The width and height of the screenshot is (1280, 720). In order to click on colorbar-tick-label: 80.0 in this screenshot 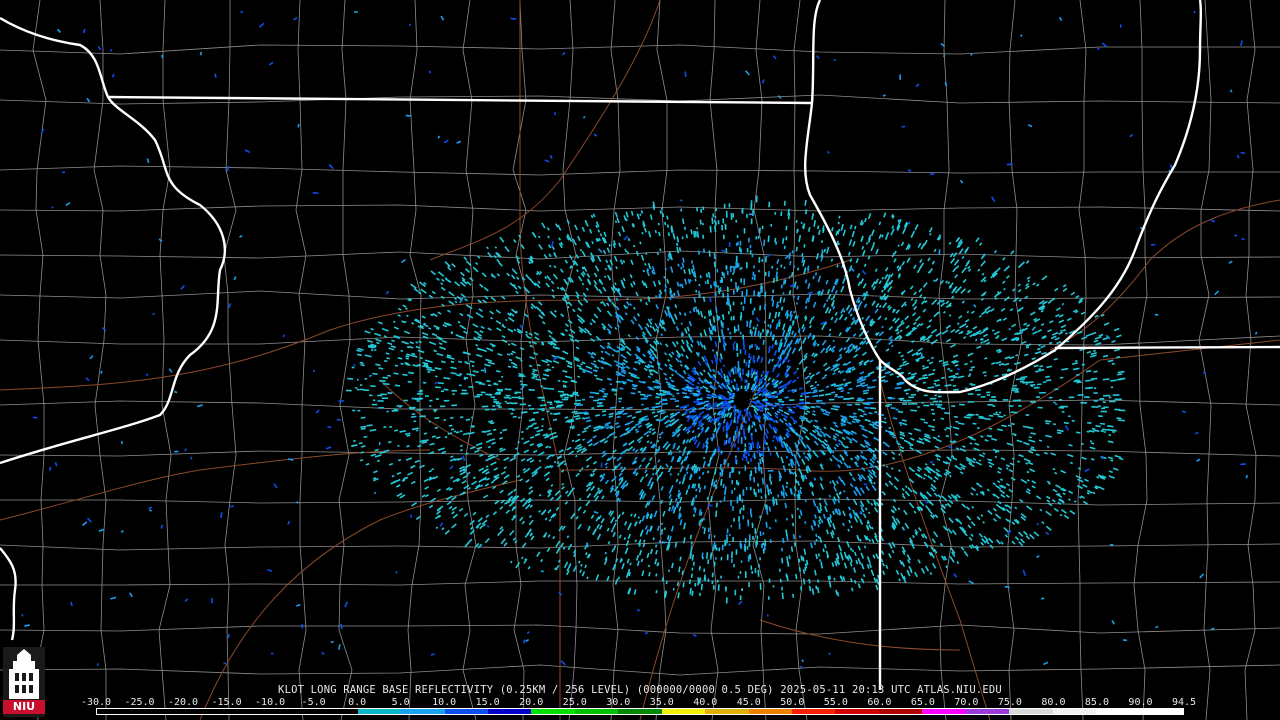, I will do `click(1053, 702)`.